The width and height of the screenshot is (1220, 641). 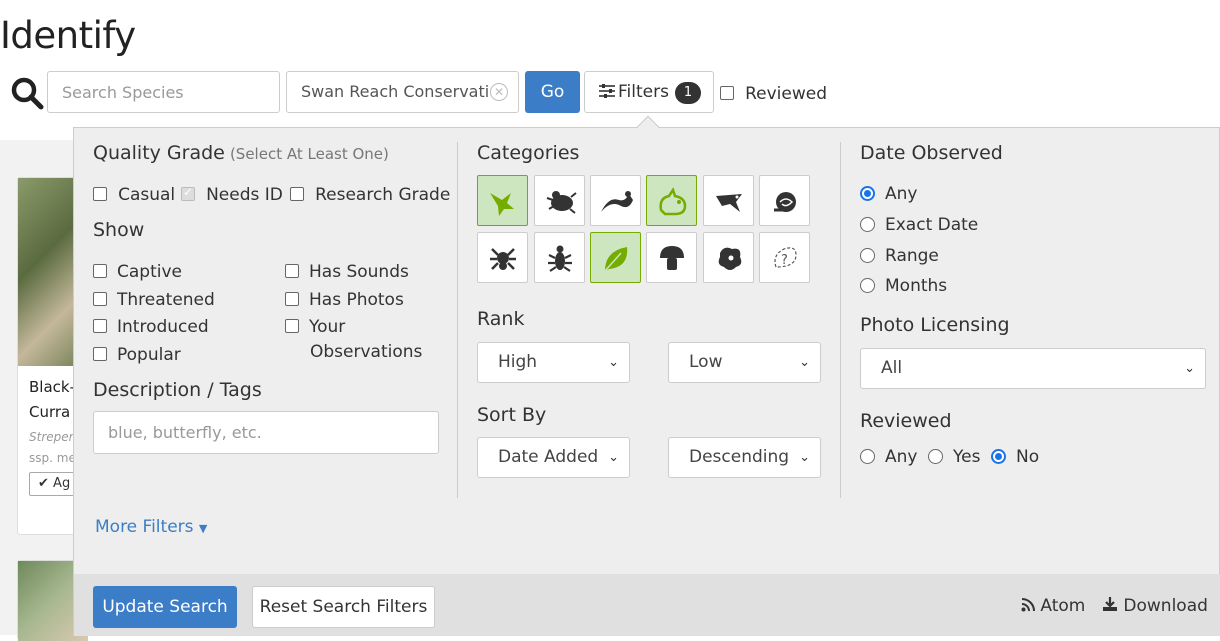 What do you see at coordinates (343, 607) in the screenshot?
I see `reset-filters-button: Reset Search Filters` at bounding box center [343, 607].